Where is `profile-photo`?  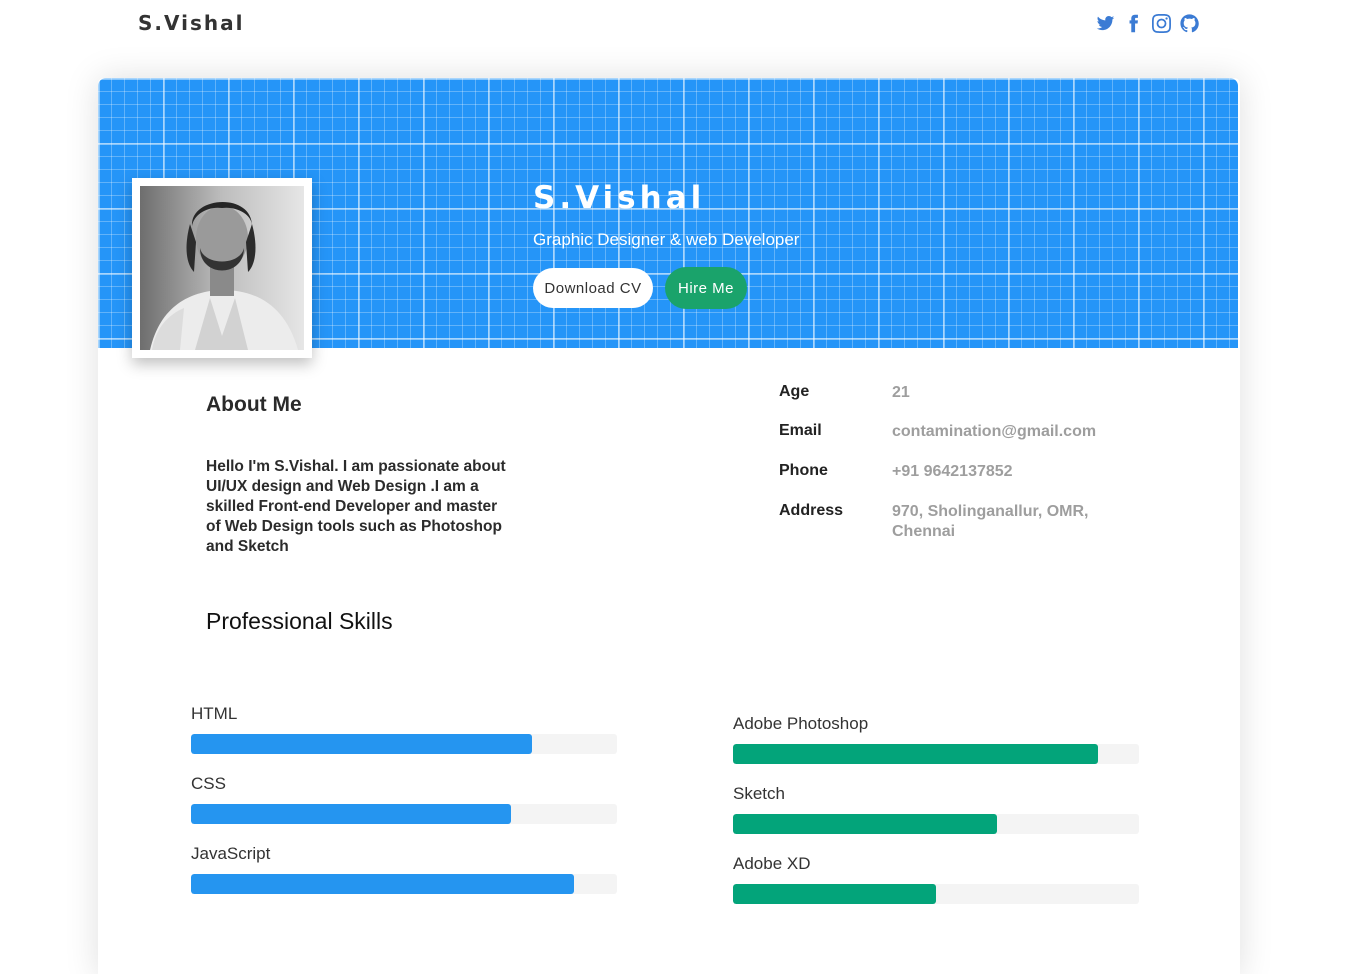
profile-photo is located at coordinates (222, 268).